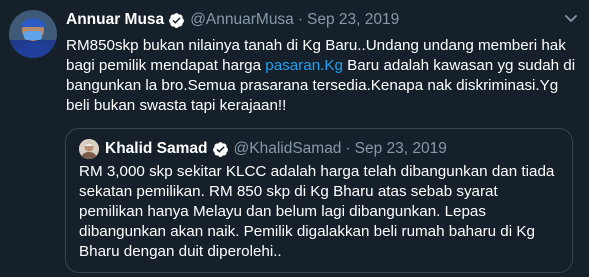  I want to click on quoted-author-handle: @KhalidSamad, so click(288, 149).